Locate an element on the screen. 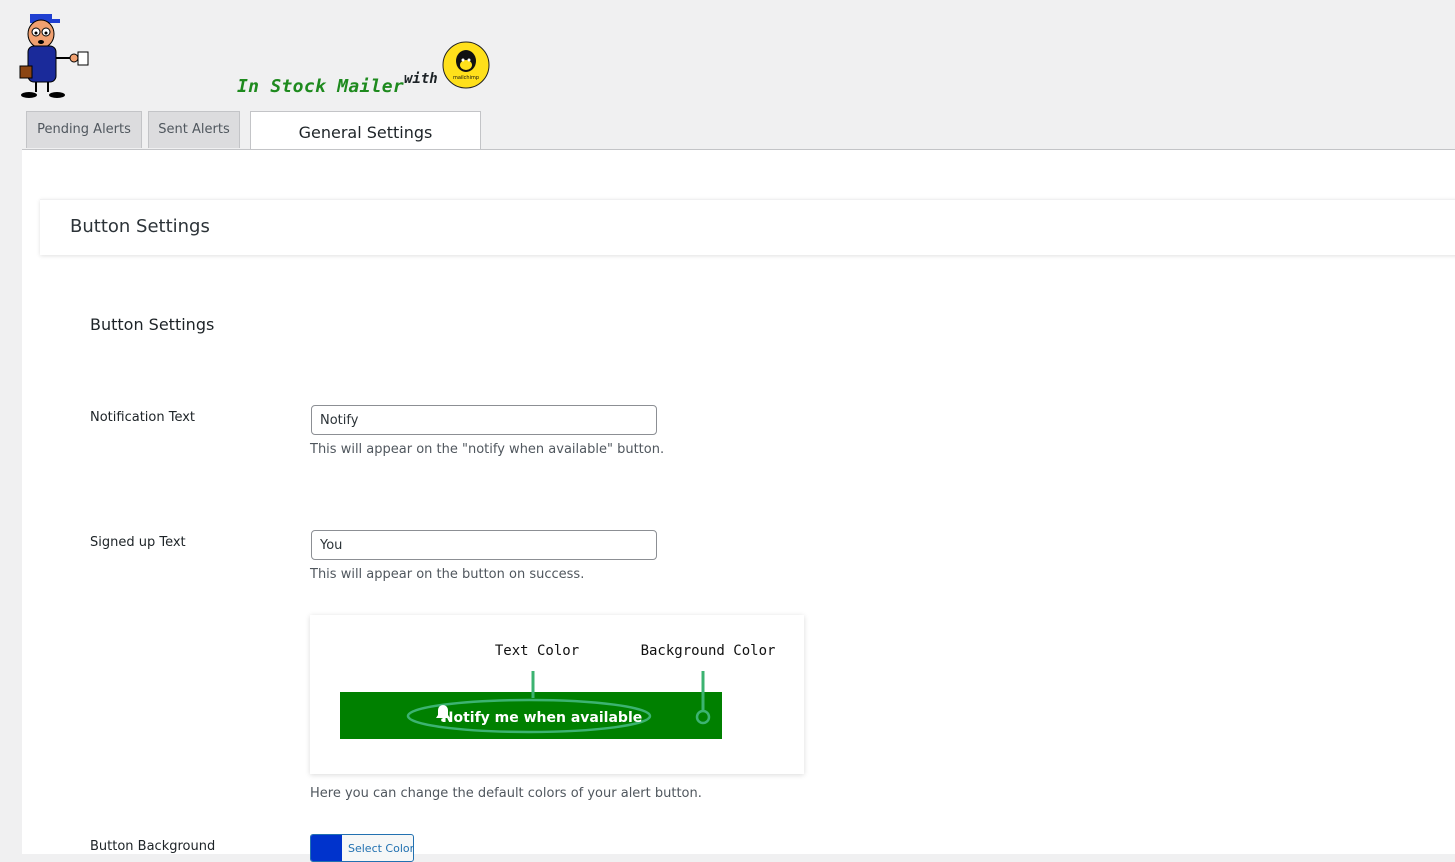 Image resolution: width=1455 pixels, height=862 pixels. select-color-button: Select Color is located at coordinates (380, 848).